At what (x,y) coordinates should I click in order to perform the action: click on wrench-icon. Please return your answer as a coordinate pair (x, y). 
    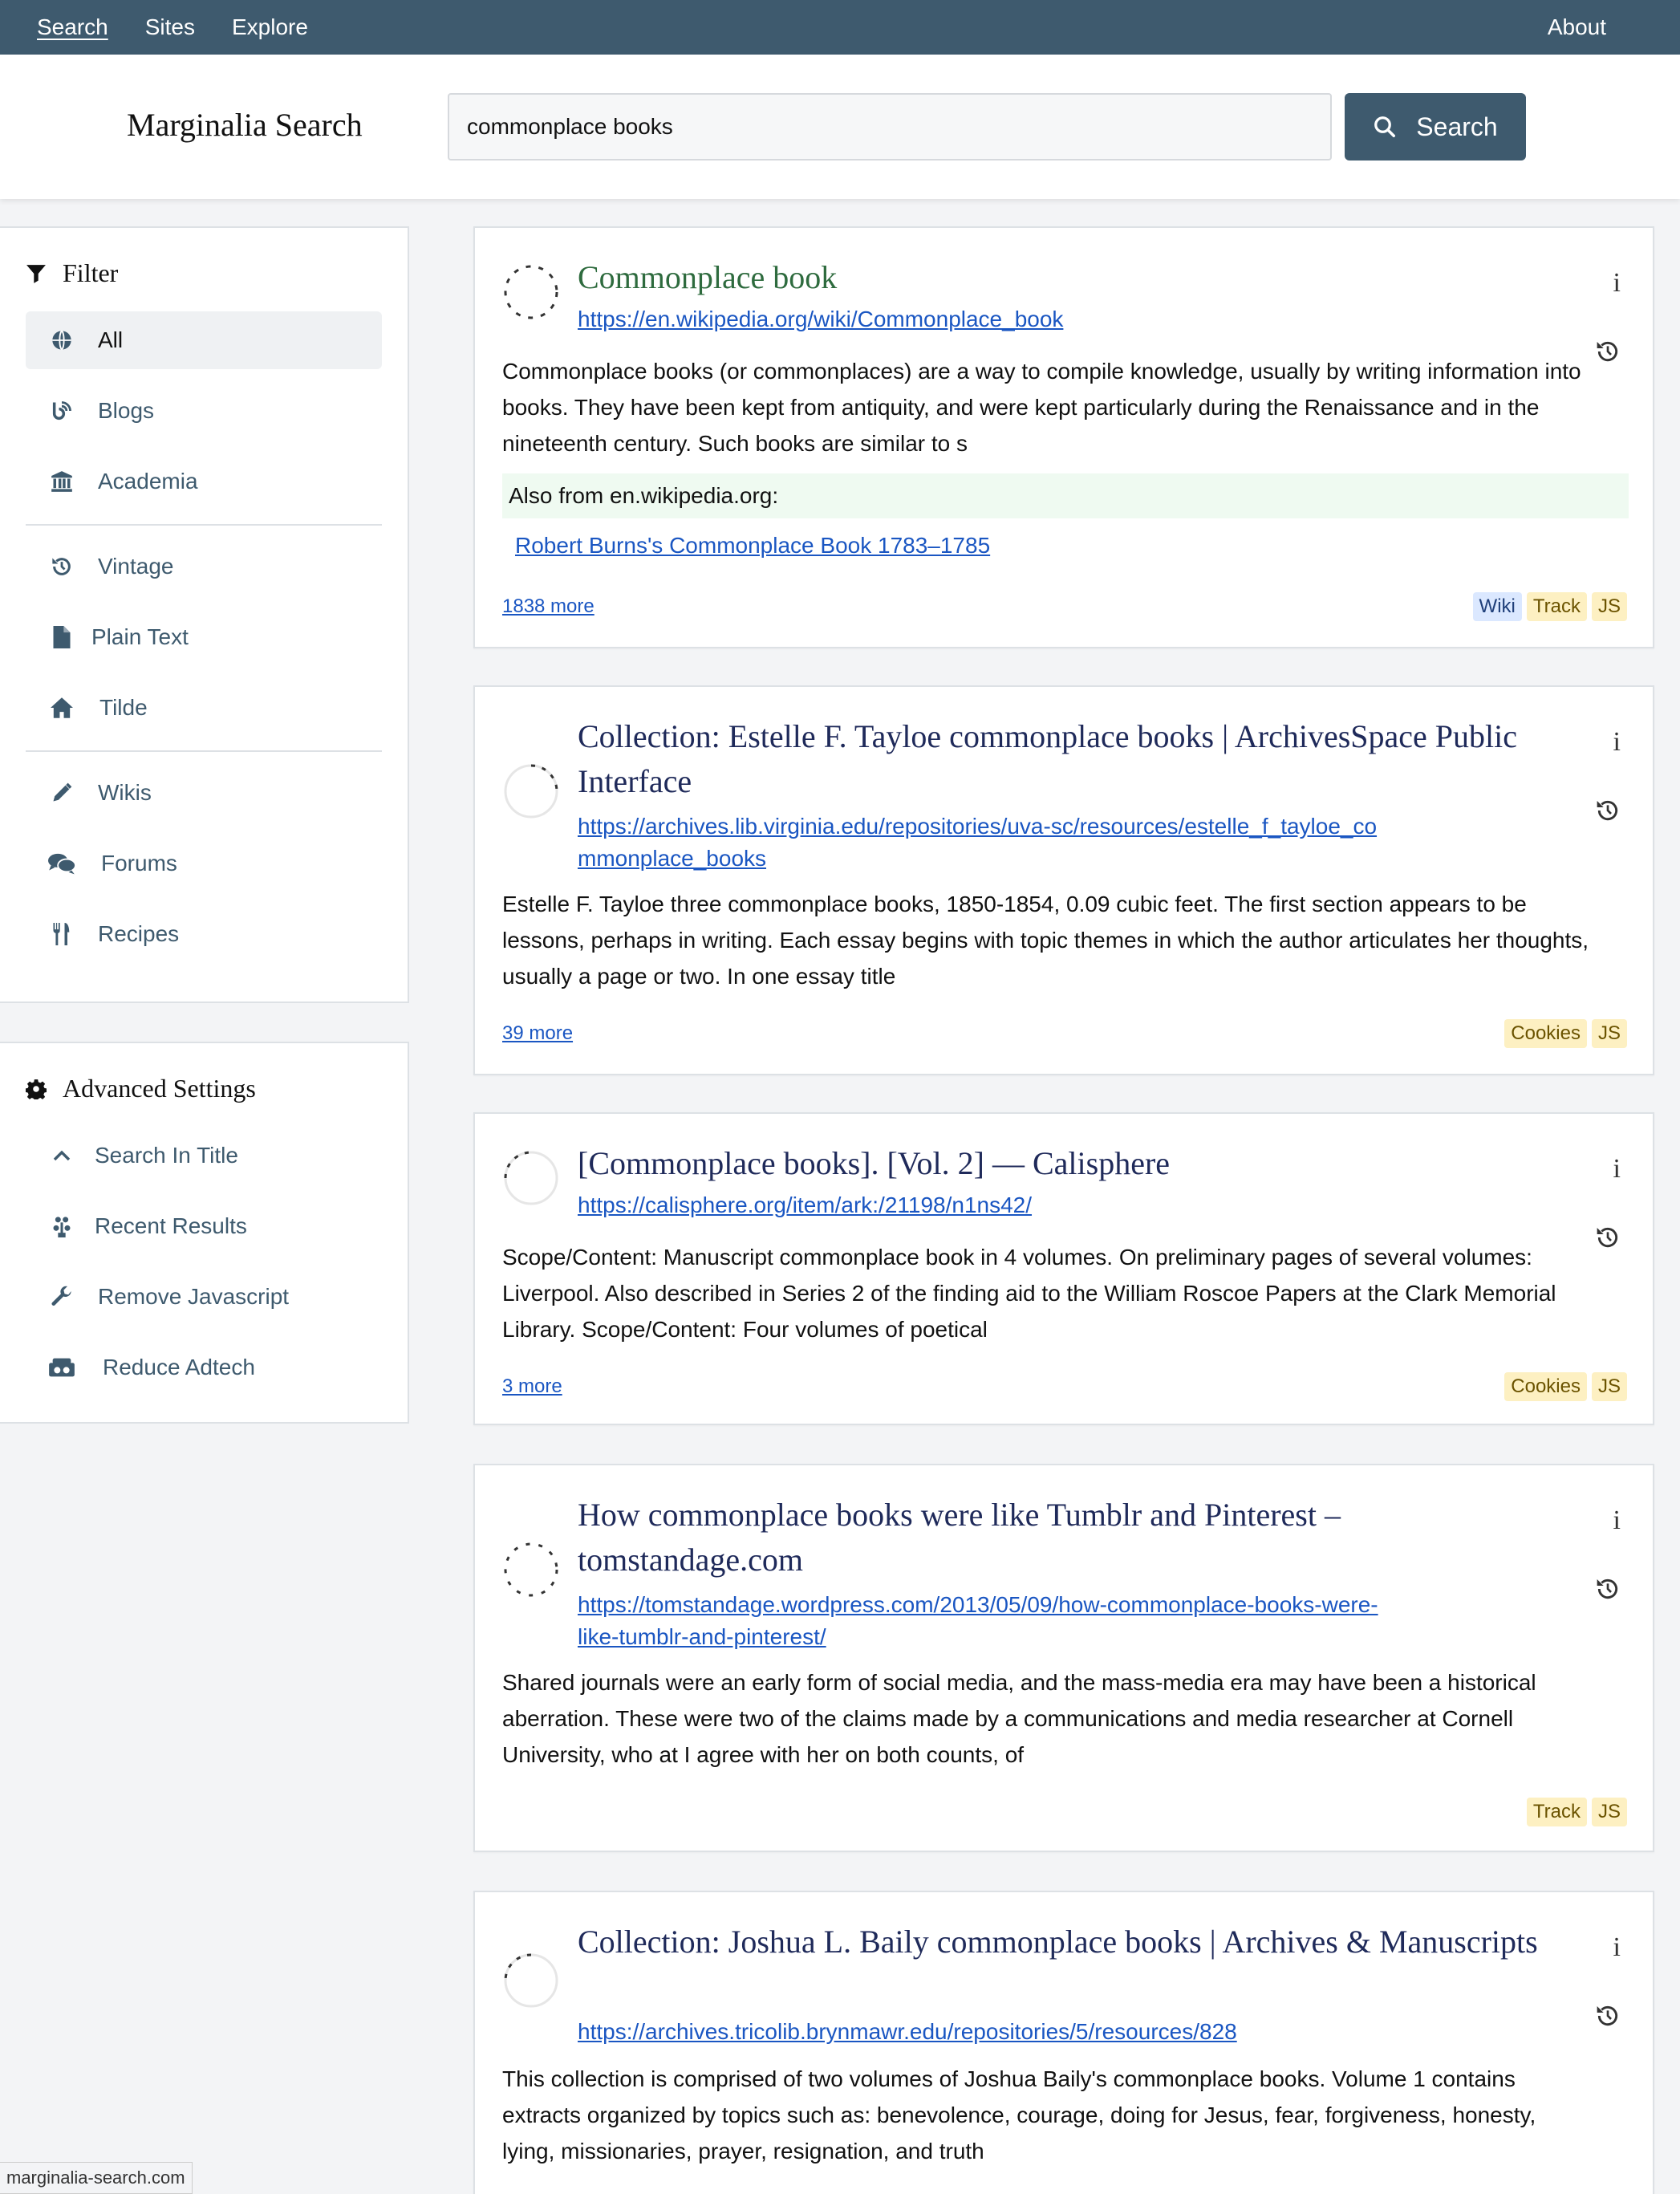
    Looking at the image, I should click on (61, 1297).